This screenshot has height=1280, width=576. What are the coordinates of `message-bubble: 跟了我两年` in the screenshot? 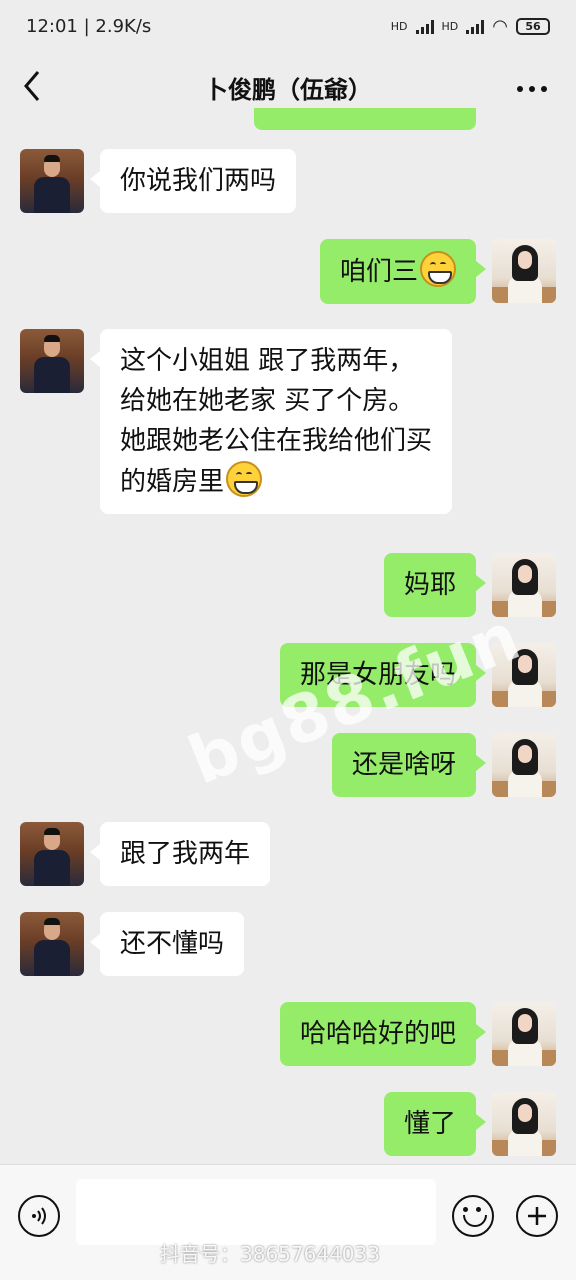 It's located at (180, 854).